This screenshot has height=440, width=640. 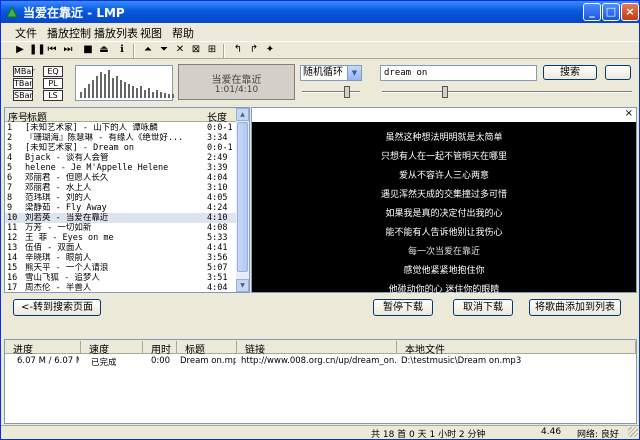 What do you see at coordinates (43, 348) in the screenshot?
I see `col-progress: 进度` at bounding box center [43, 348].